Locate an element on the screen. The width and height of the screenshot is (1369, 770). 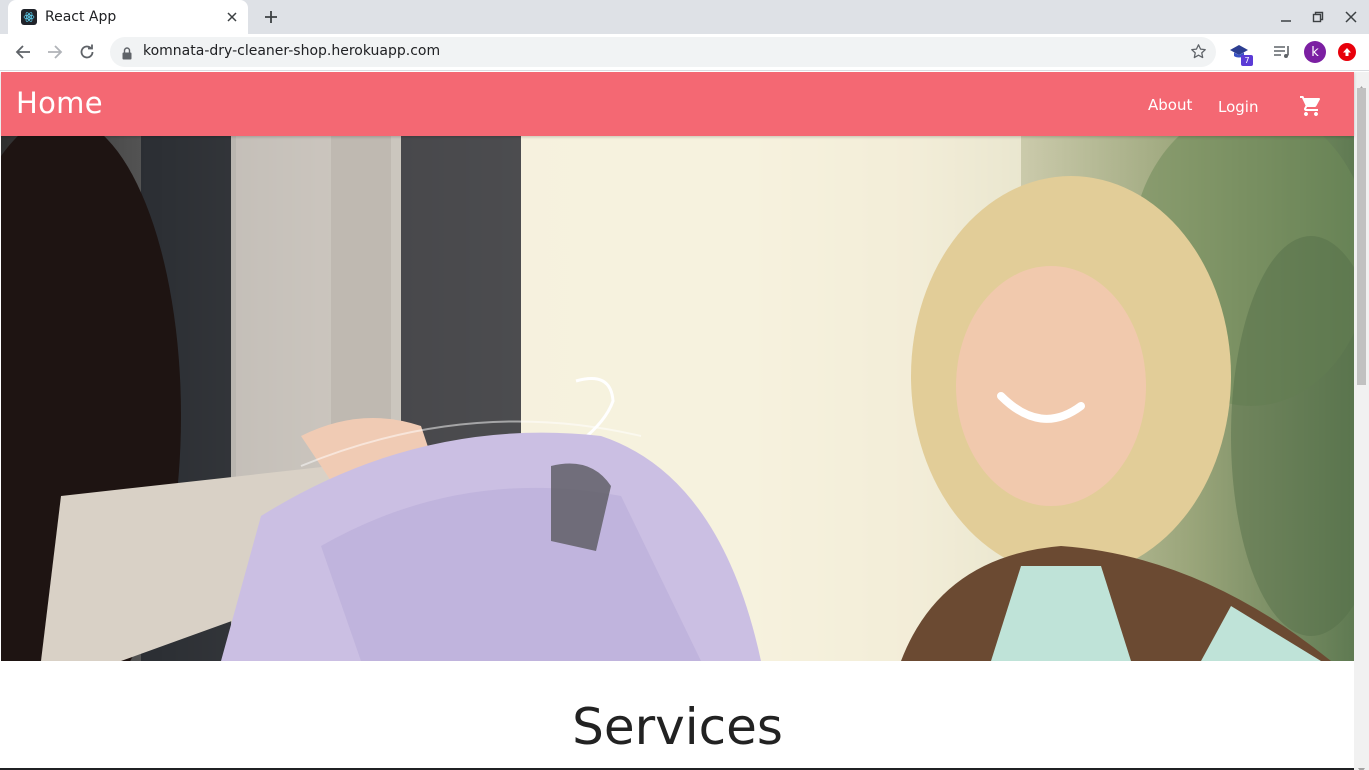
nav-link-login: Login is located at coordinates (1238, 107).